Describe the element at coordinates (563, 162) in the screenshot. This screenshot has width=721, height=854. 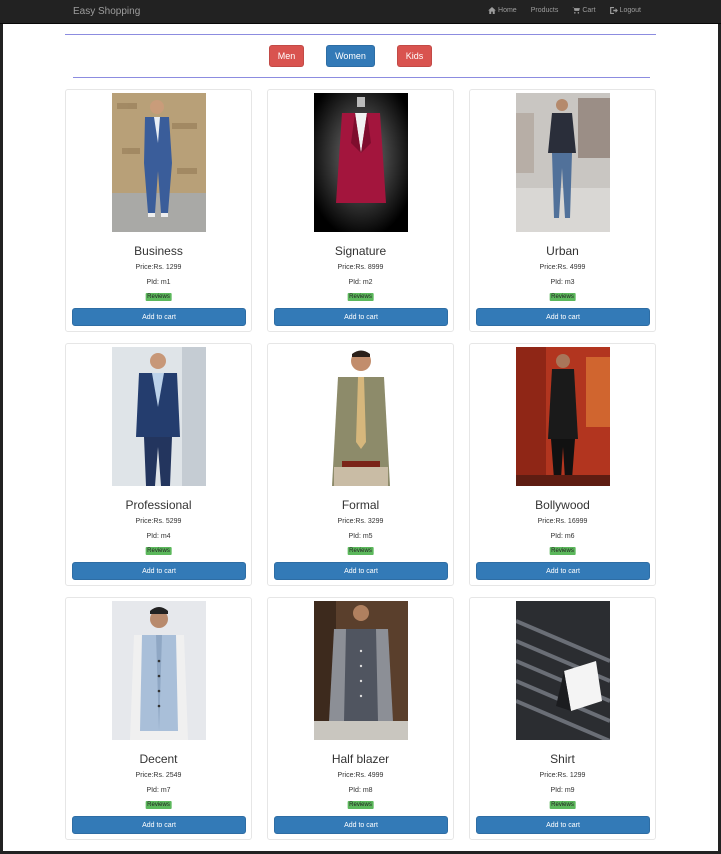
I see `man-jacket-jeans-photo` at that location.